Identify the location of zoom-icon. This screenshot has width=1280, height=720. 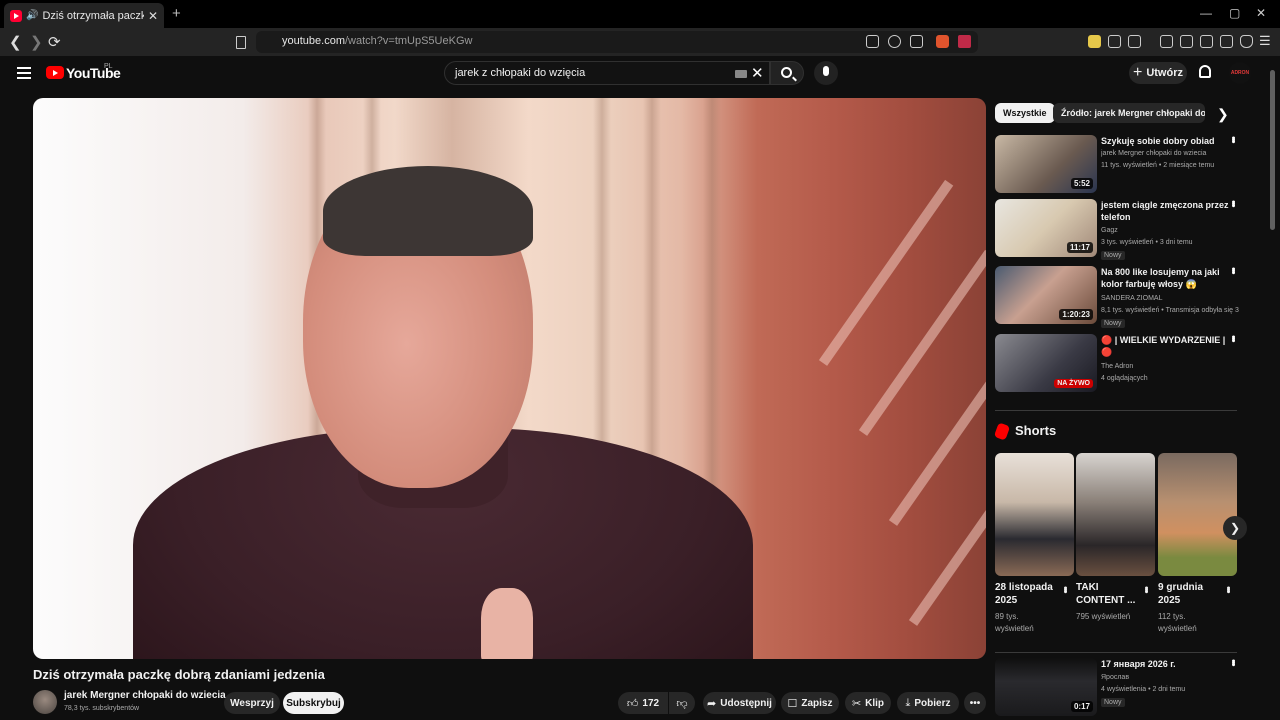
(894, 41).